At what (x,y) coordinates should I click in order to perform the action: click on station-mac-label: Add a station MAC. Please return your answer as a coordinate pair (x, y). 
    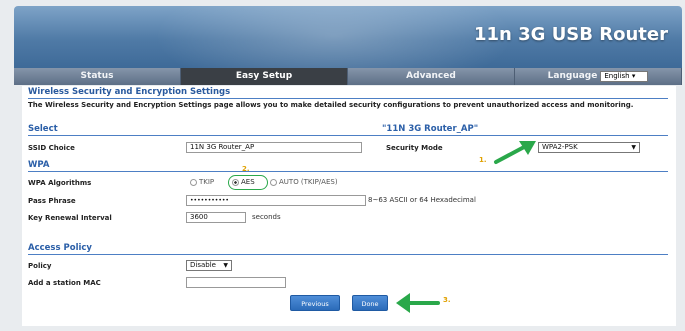
    Looking at the image, I should click on (64, 283).